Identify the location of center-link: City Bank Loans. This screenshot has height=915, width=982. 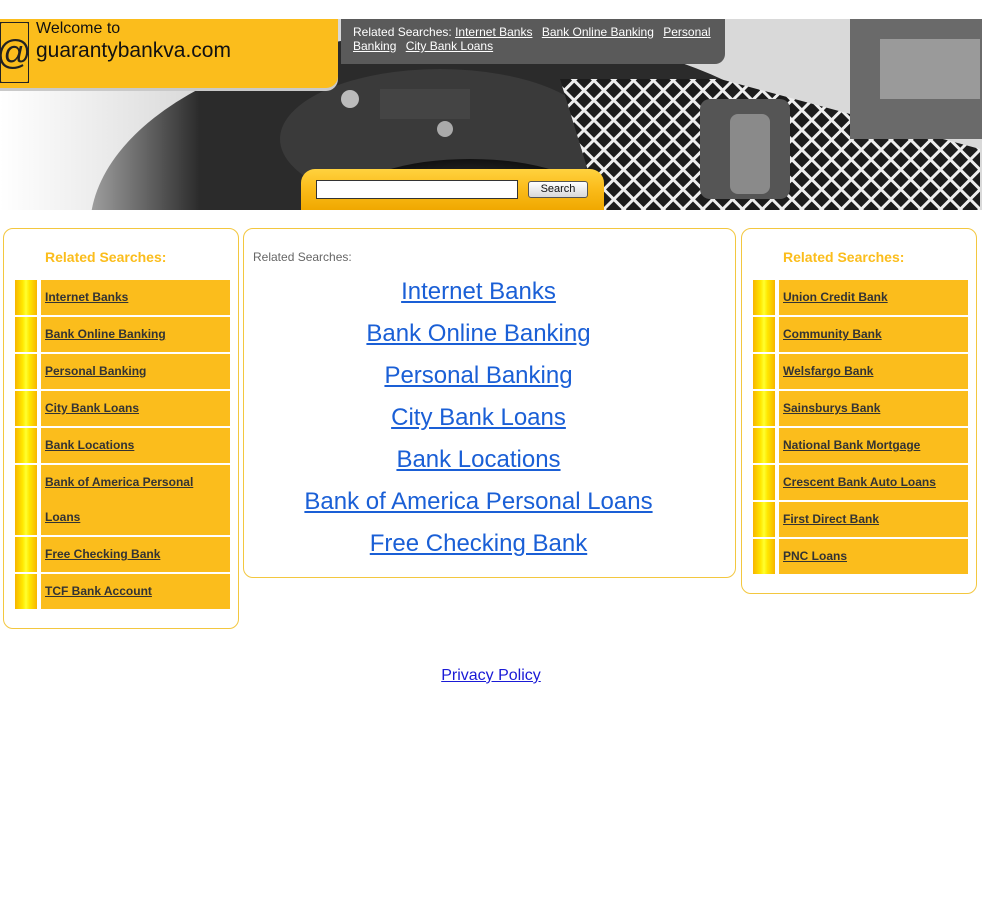
(478, 417).